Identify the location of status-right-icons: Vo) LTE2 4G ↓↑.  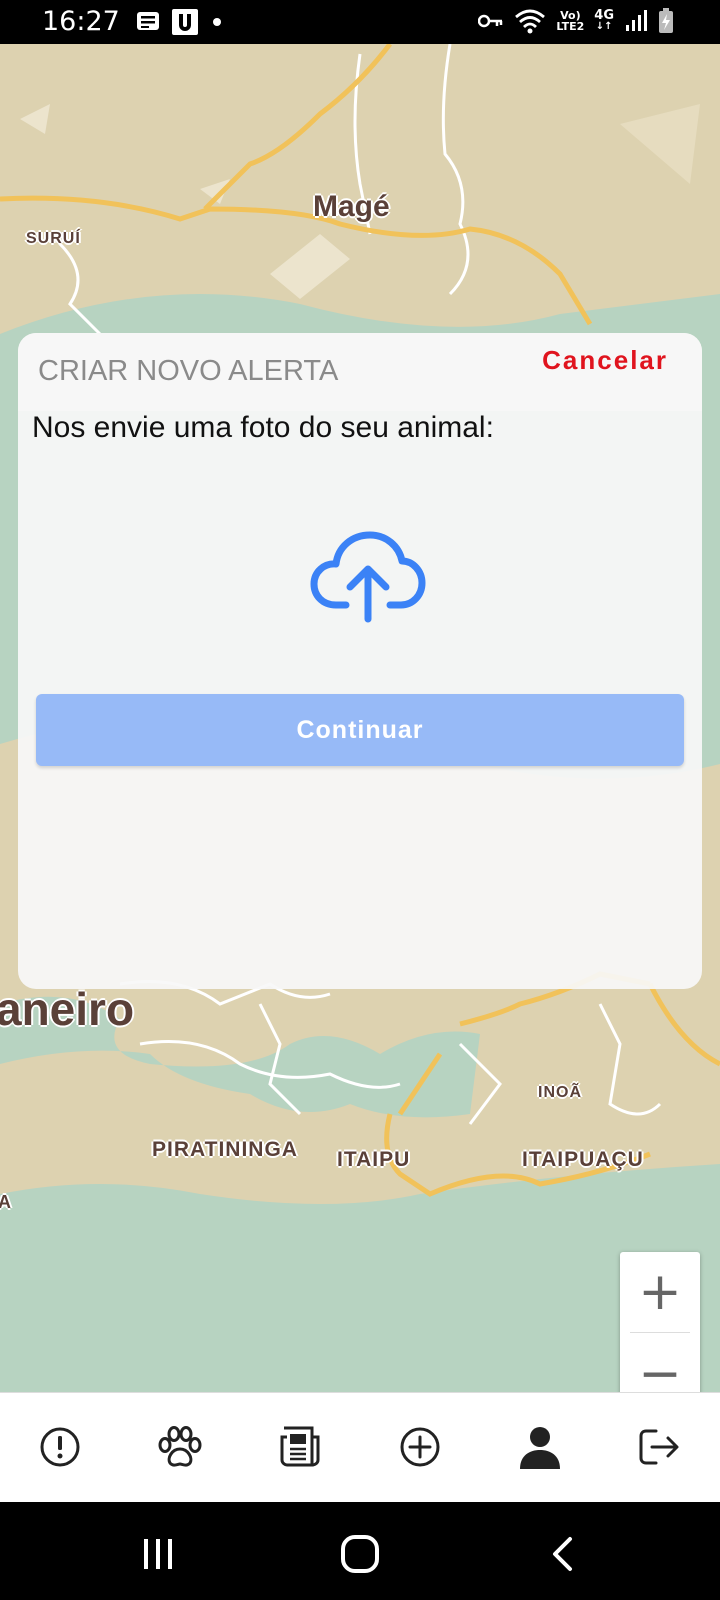
(576, 21).